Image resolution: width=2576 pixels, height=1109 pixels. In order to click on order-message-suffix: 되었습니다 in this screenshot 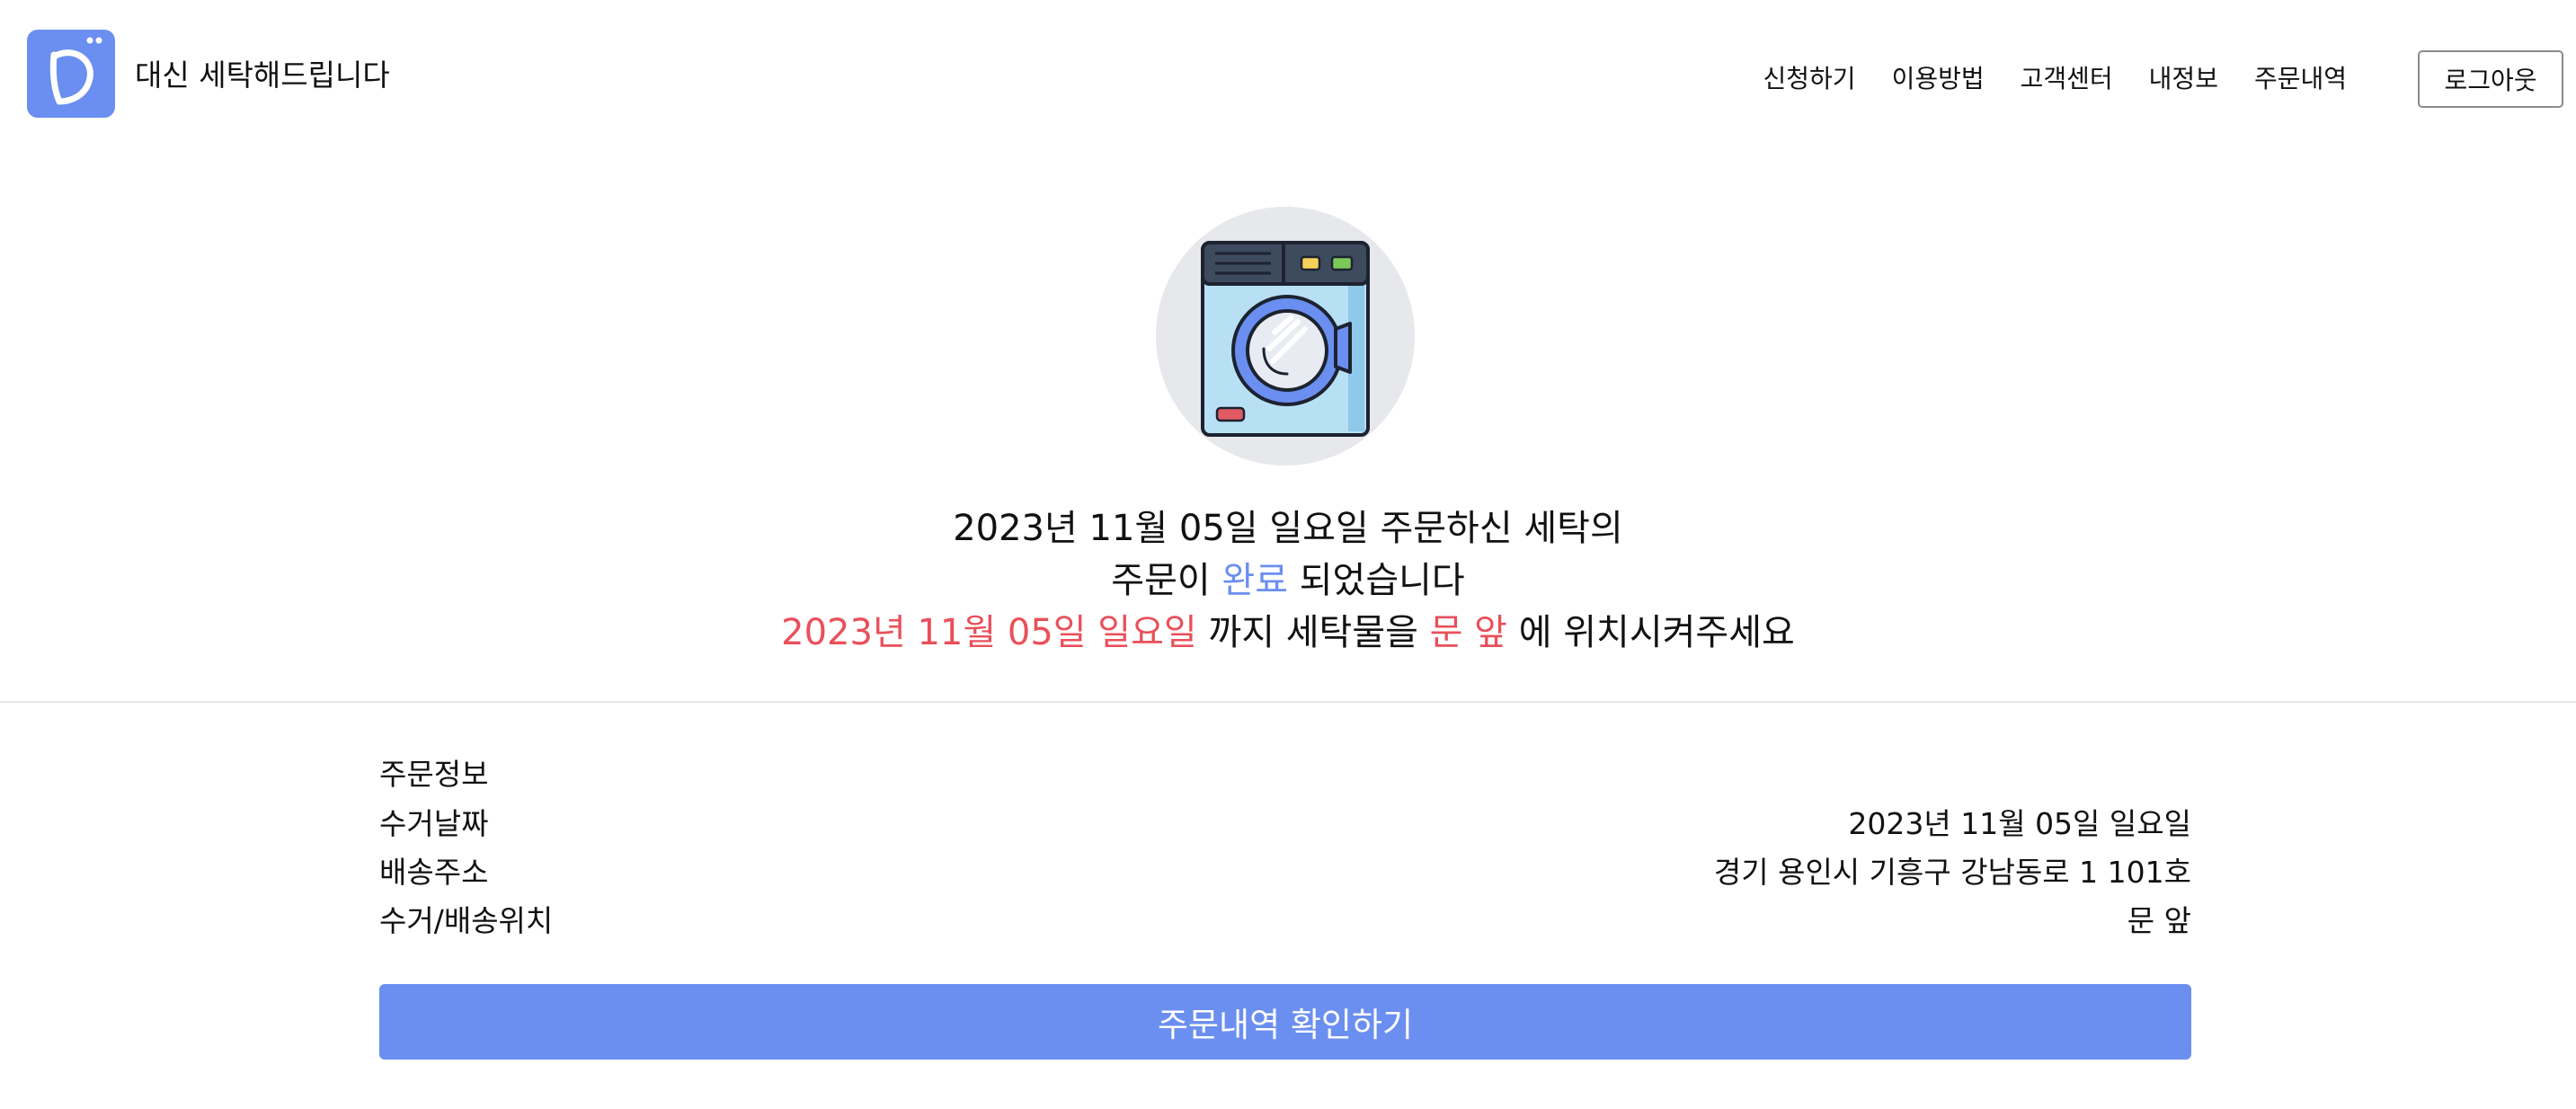, I will do `click(1376, 580)`.